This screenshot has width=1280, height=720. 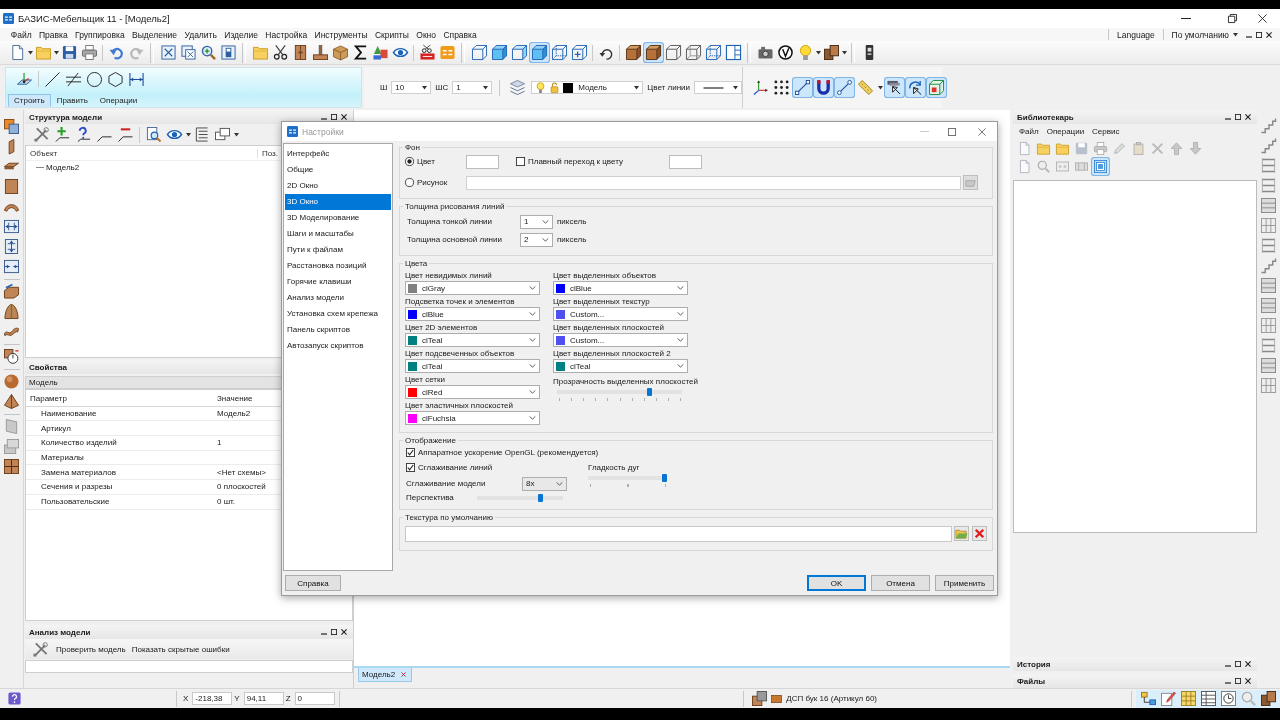 What do you see at coordinates (222, 134) in the screenshot?
I see `windows-icon` at bounding box center [222, 134].